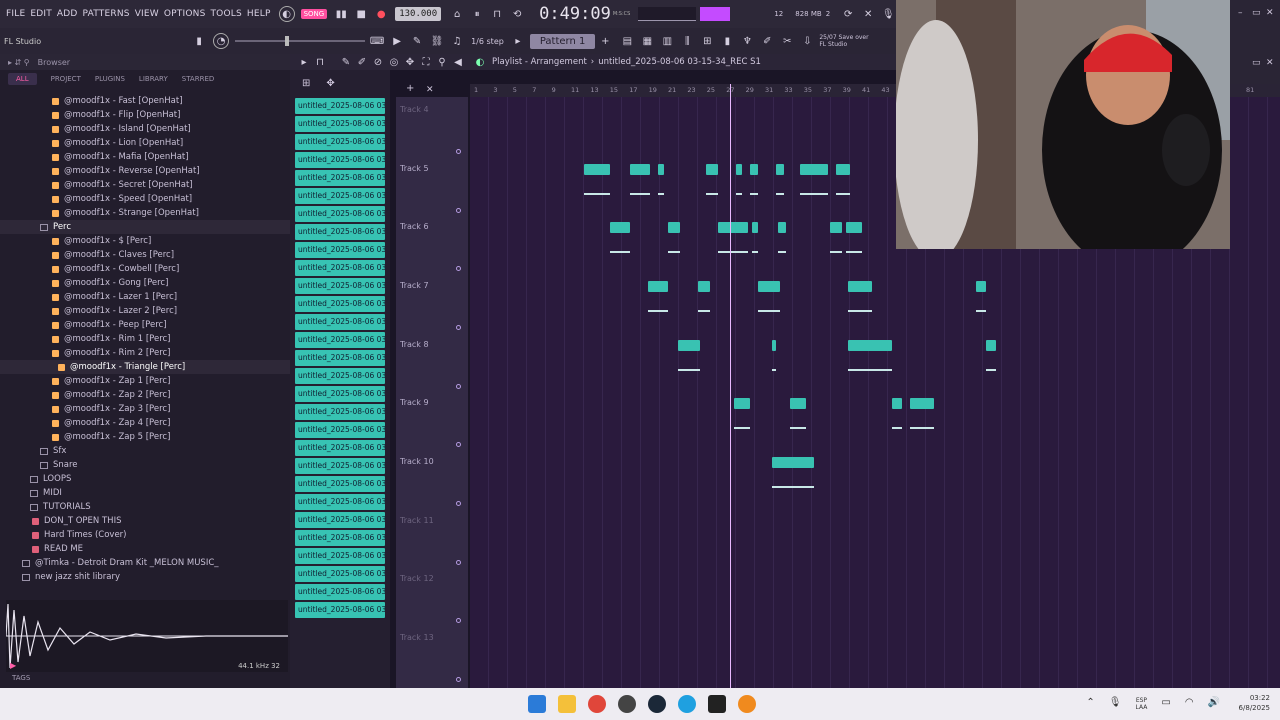 This screenshot has width=1280, height=720. I want to click on menu-edit: EDIT, so click(41, 14).